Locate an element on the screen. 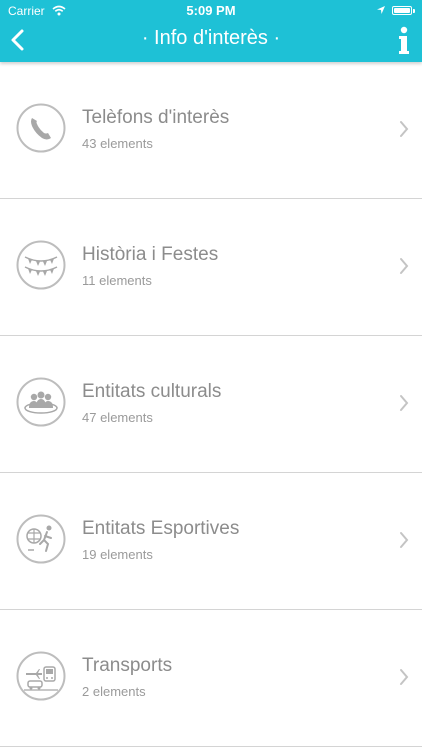 The image size is (422, 750). page-title: · Info d'interès · is located at coordinates (211, 38).